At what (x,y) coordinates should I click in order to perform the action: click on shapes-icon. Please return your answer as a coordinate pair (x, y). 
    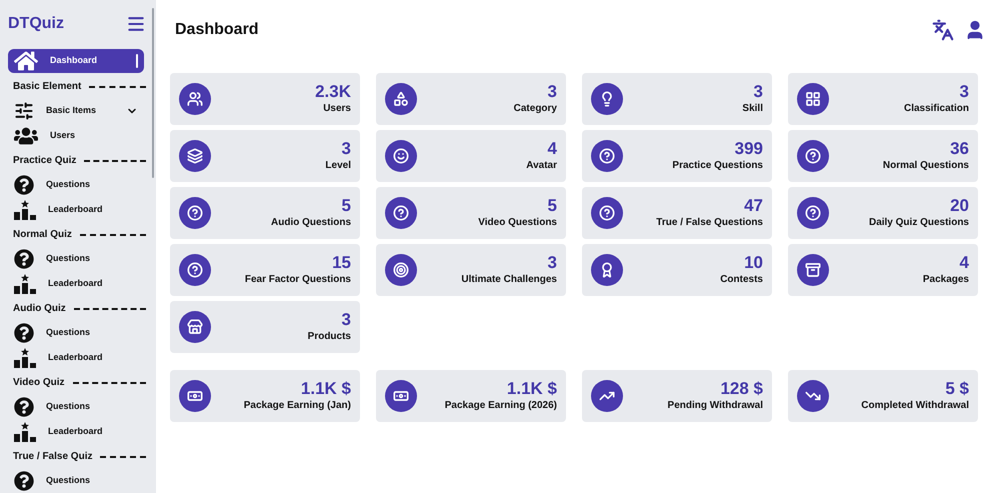
    Looking at the image, I should click on (401, 99).